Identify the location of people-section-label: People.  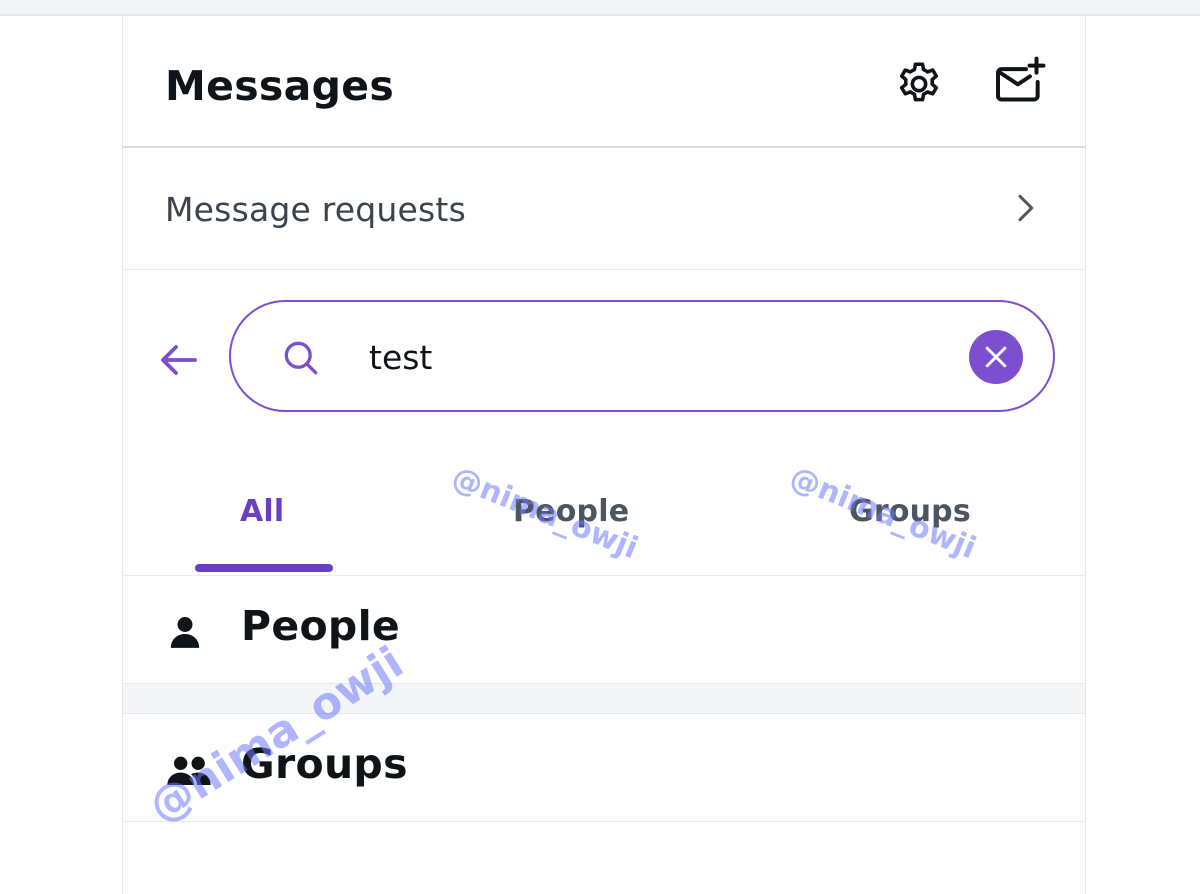
(321, 626).